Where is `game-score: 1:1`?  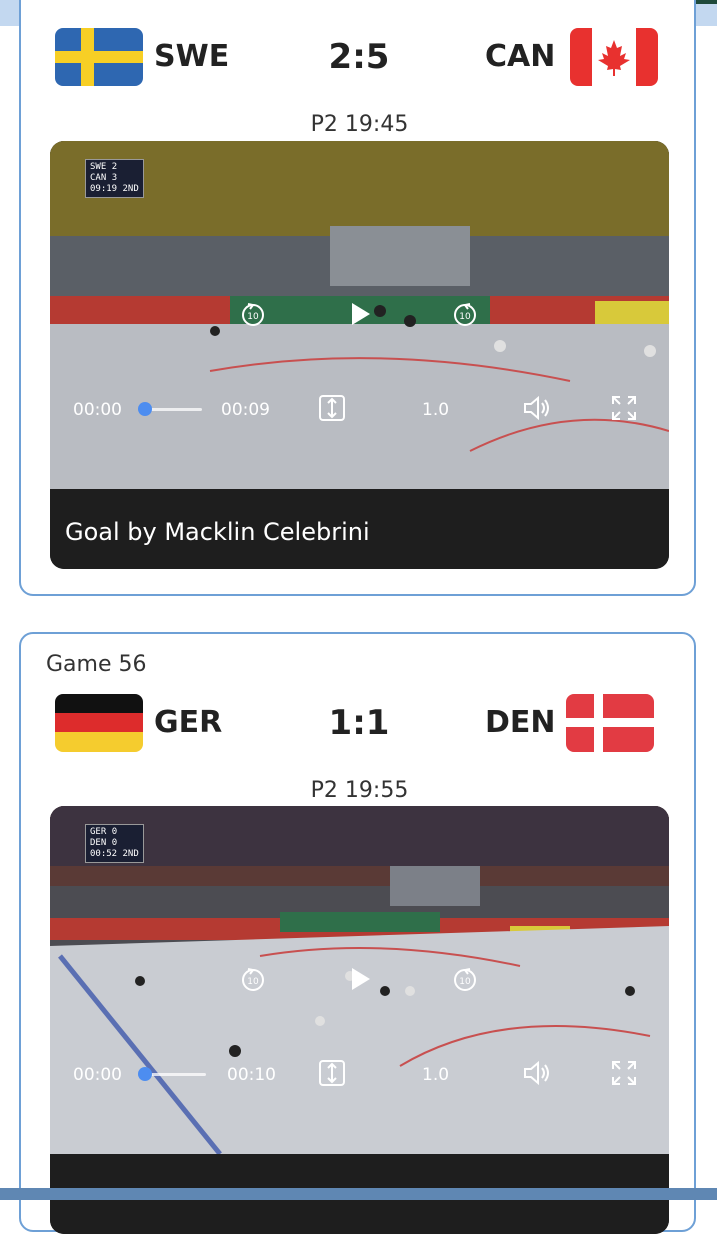
game-score: 1:1 is located at coordinates (359, 723).